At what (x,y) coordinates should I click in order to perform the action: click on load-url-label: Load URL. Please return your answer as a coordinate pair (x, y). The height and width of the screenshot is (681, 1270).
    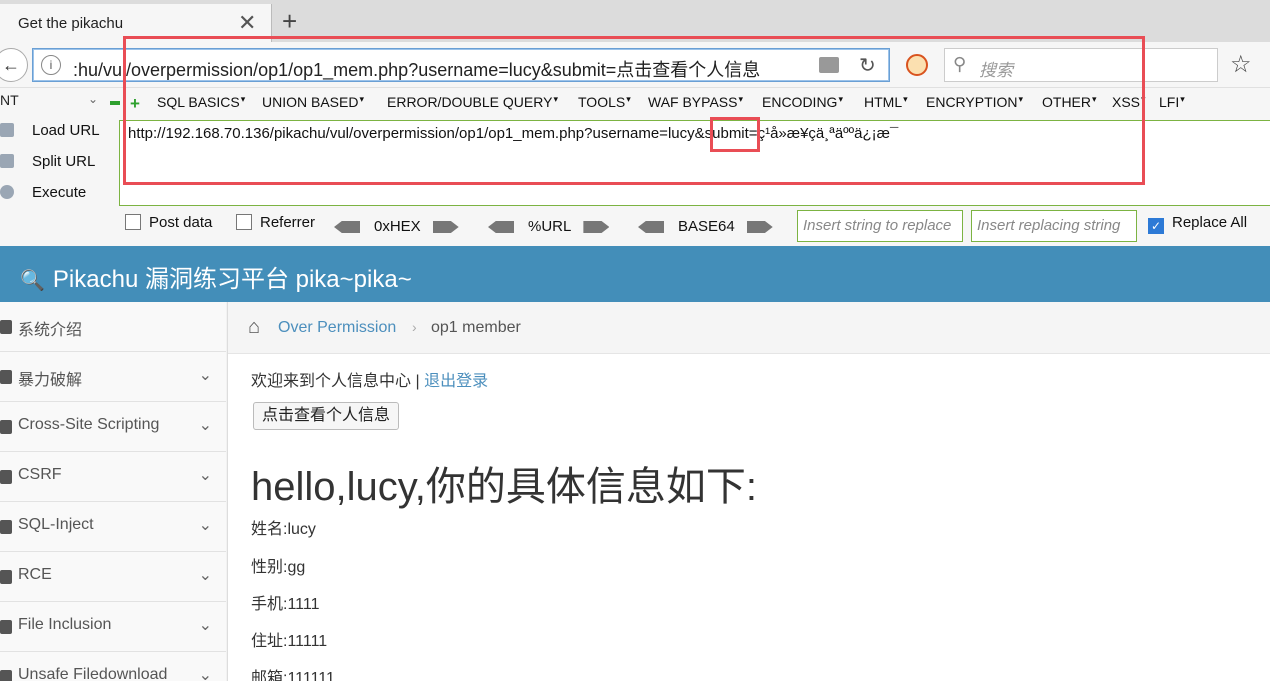
    Looking at the image, I should click on (66, 130).